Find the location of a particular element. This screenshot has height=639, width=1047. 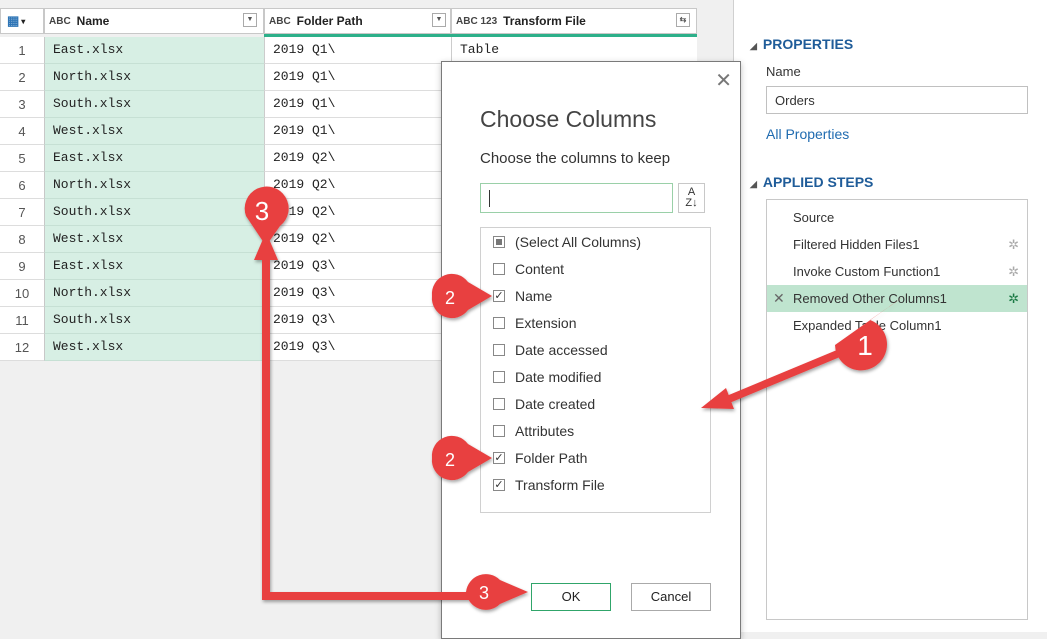

column-search-input is located at coordinates (576, 198).